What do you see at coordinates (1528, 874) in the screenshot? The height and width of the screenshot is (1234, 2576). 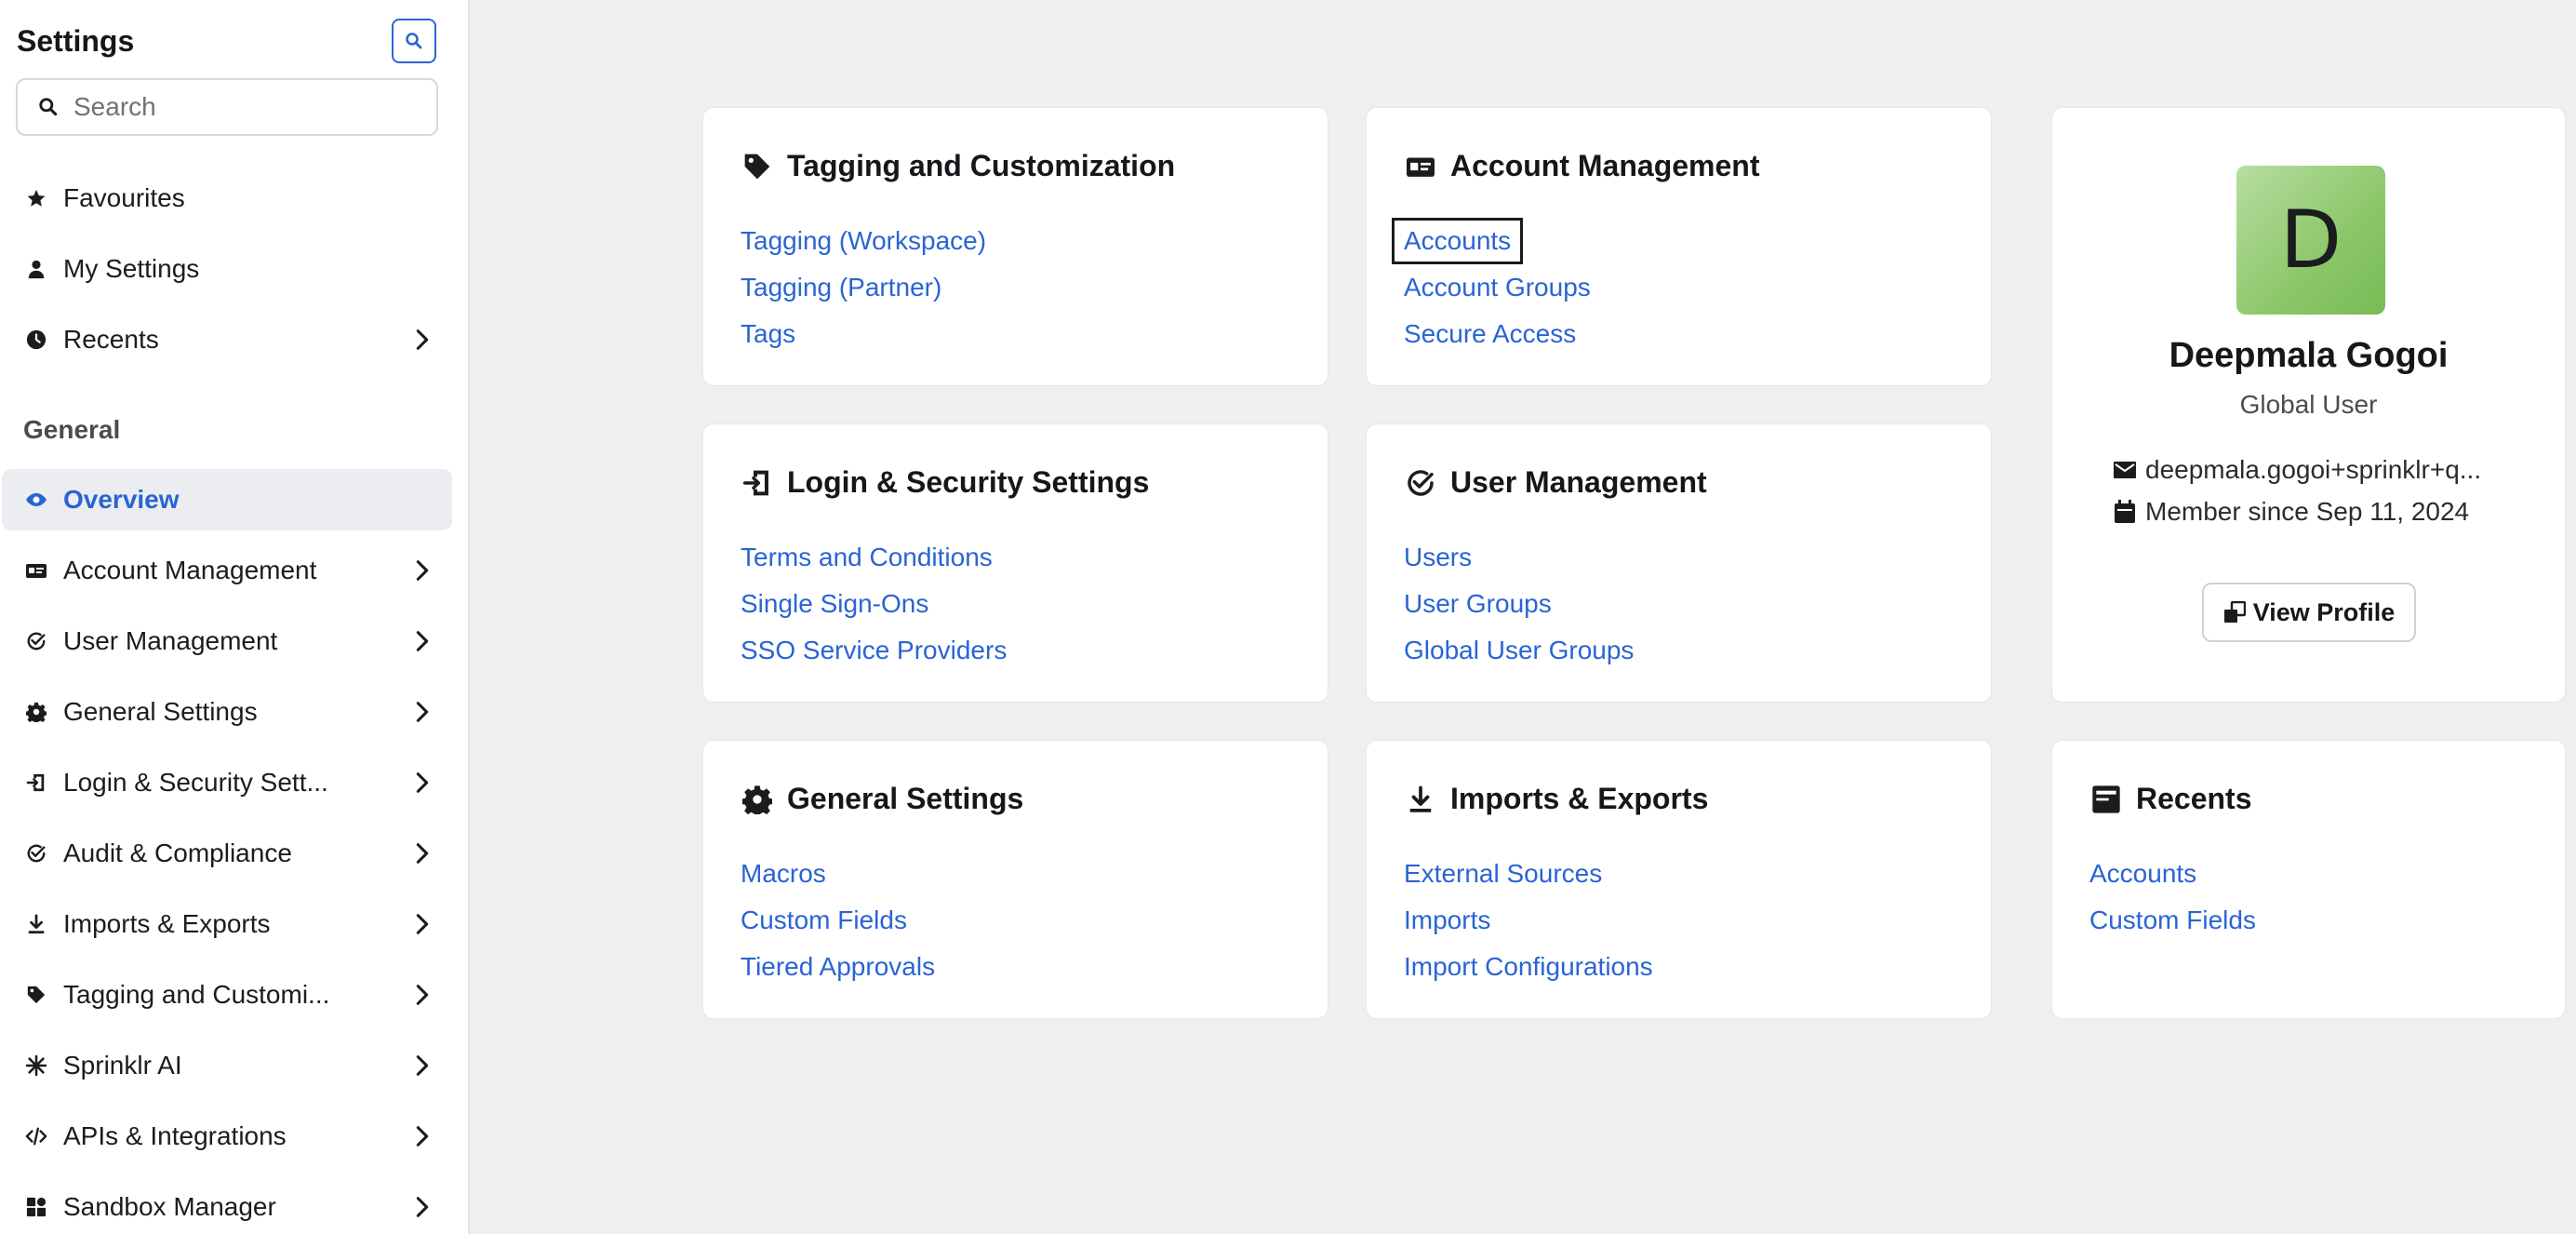 I see `link-external-sources: External Sources` at bounding box center [1528, 874].